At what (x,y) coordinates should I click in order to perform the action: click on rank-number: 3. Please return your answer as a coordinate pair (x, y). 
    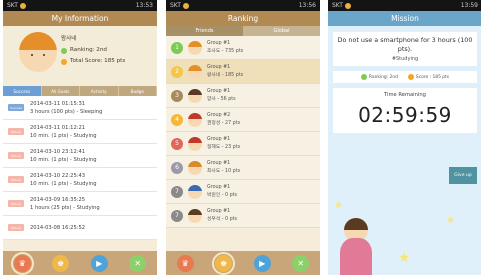
    Looking at the image, I should click on (177, 95).